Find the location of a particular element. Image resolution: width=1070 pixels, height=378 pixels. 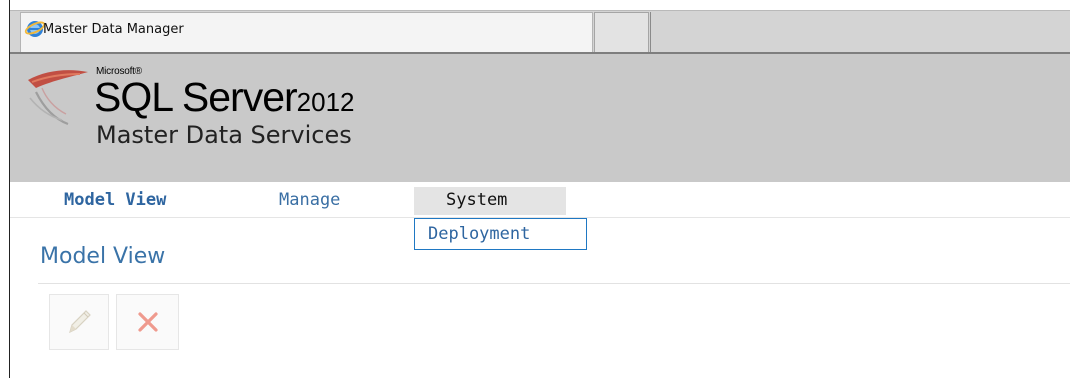

pencil-icon is located at coordinates (80, 322).